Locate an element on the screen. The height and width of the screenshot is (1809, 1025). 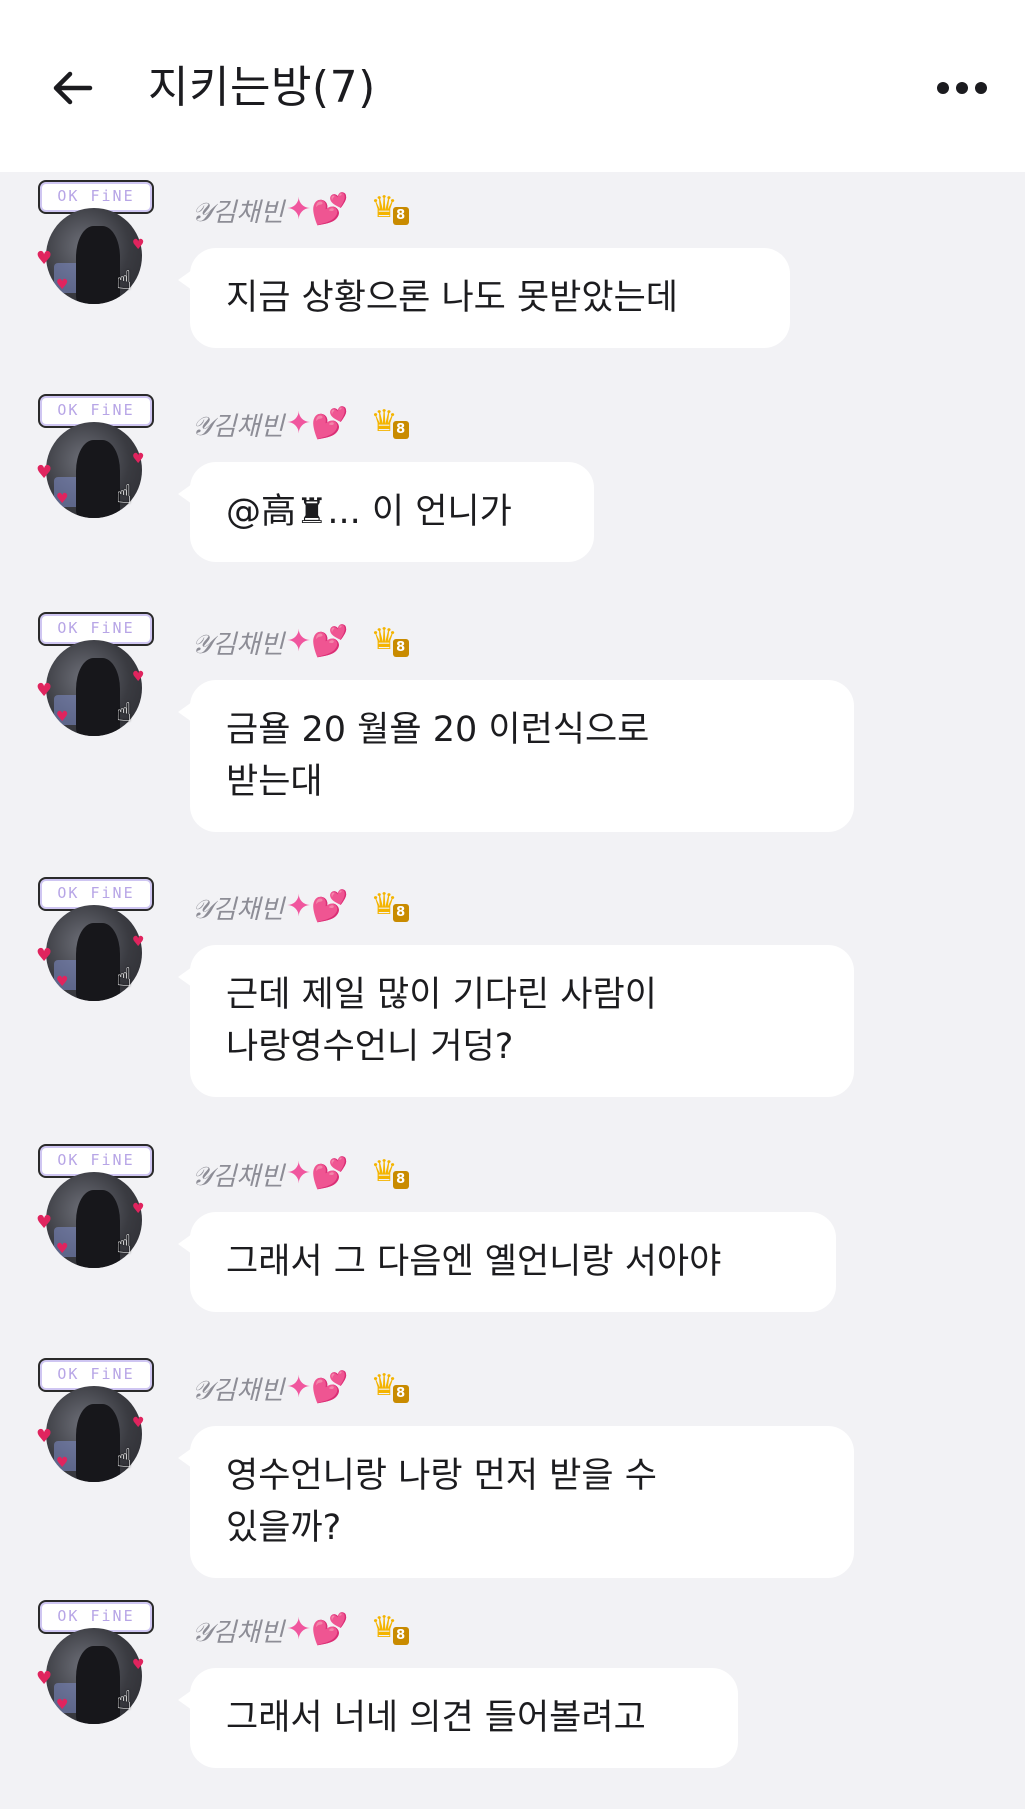
message-bubble: 지금 상황으론 나도 못받았는데 is located at coordinates (484, 298).